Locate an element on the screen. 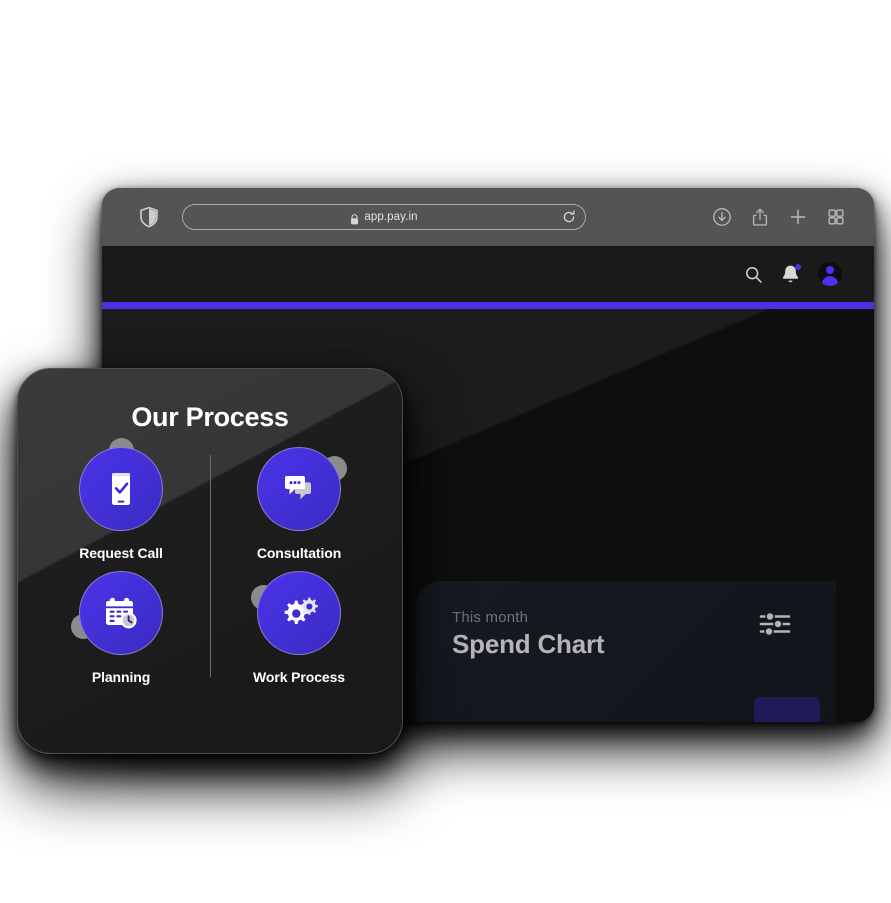 This screenshot has height=903, width=891. process-item-planning: Planning is located at coordinates (121, 628).